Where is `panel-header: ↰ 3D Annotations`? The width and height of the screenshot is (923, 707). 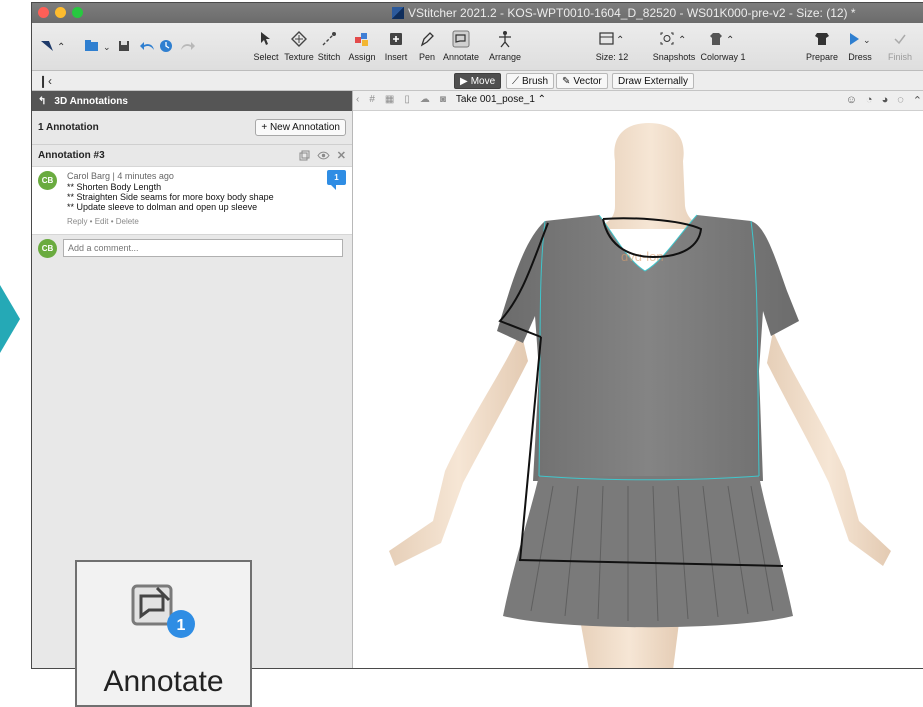 panel-header: ↰ 3D Annotations is located at coordinates (192, 101).